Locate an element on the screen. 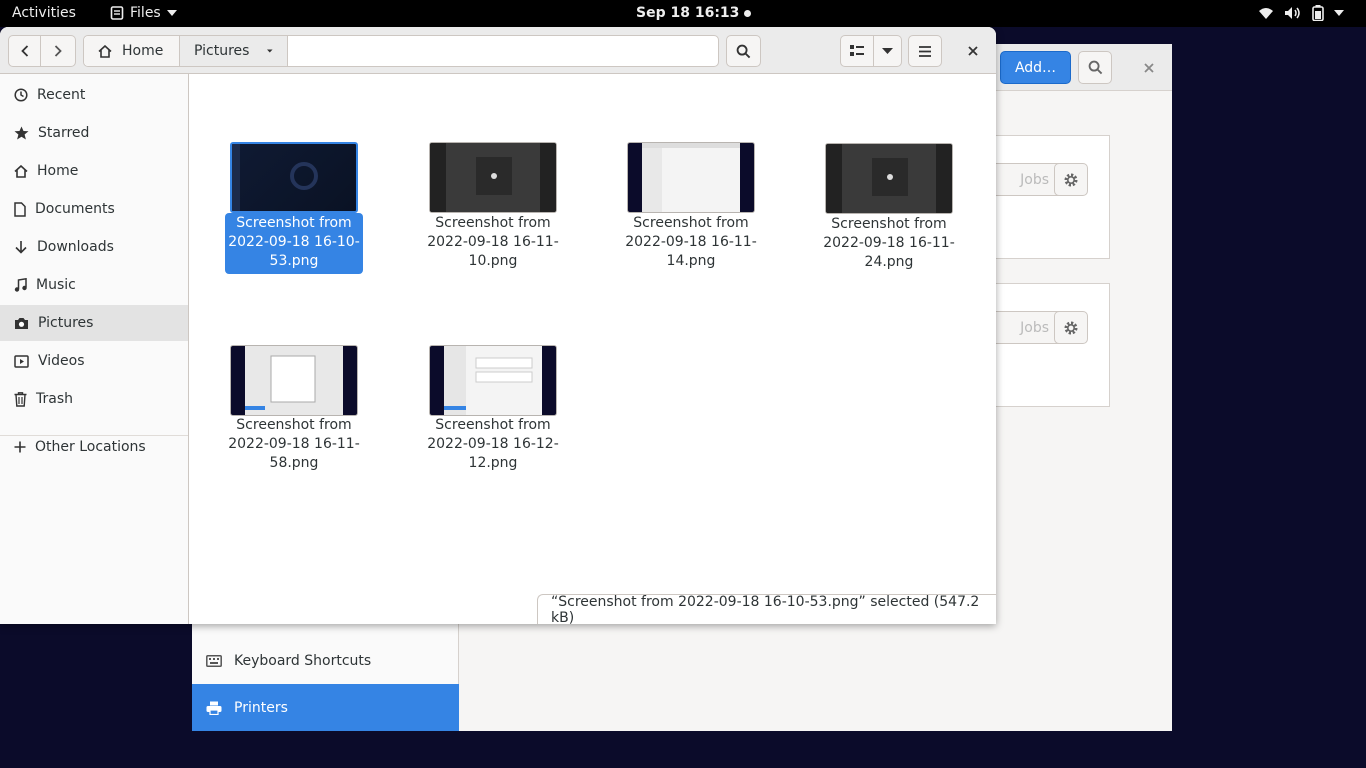 The width and height of the screenshot is (1366, 768). sidebar-item-home: Home is located at coordinates (94, 171).